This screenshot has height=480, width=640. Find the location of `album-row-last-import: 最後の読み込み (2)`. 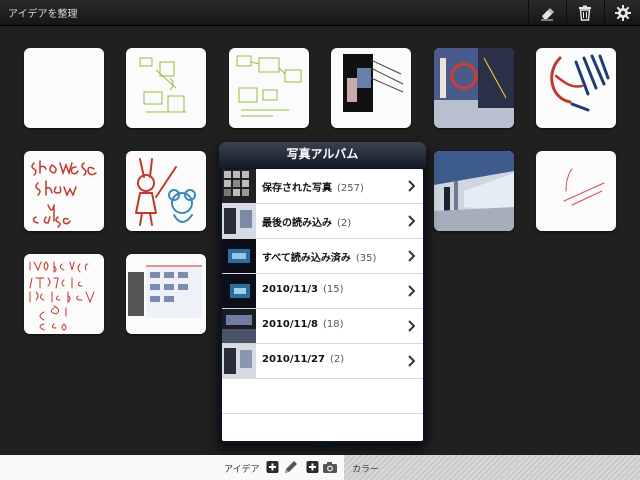

album-row-last-import: 最後の読み込み (2) is located at coordinates (322, 221).